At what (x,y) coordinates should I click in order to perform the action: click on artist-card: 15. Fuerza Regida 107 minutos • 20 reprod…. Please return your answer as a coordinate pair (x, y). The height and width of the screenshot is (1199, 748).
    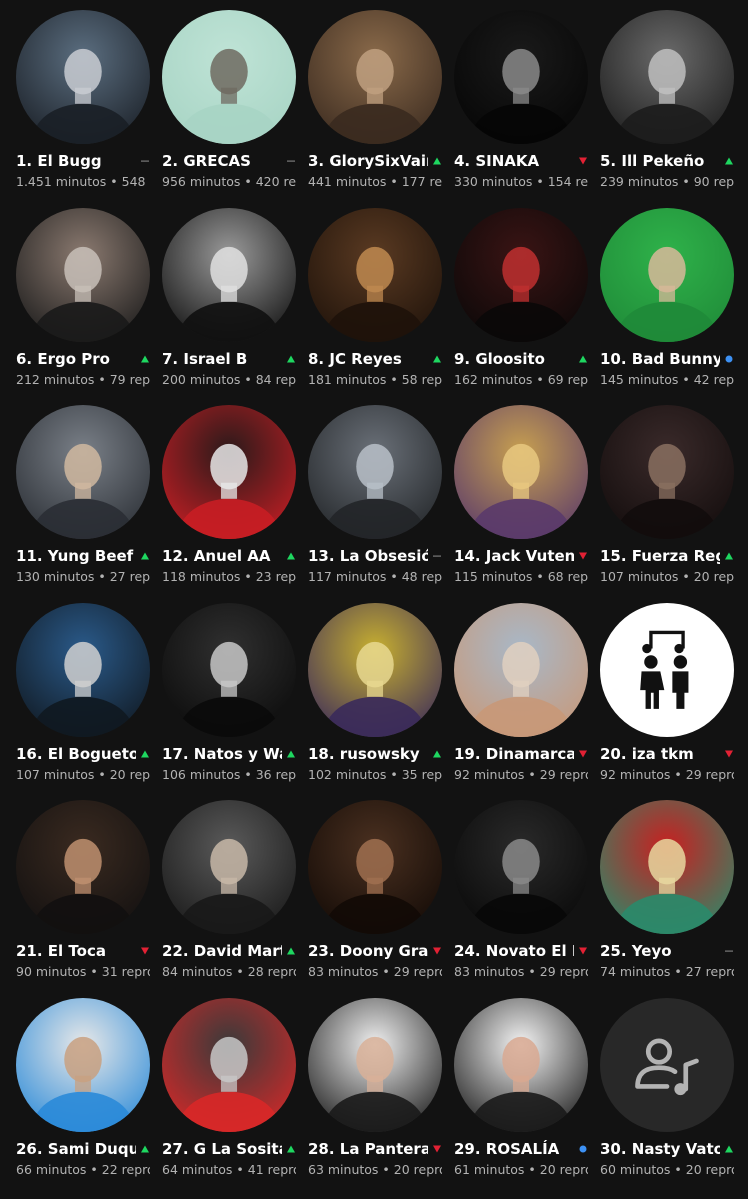
    Looking at the image, I should click on (671, 501).